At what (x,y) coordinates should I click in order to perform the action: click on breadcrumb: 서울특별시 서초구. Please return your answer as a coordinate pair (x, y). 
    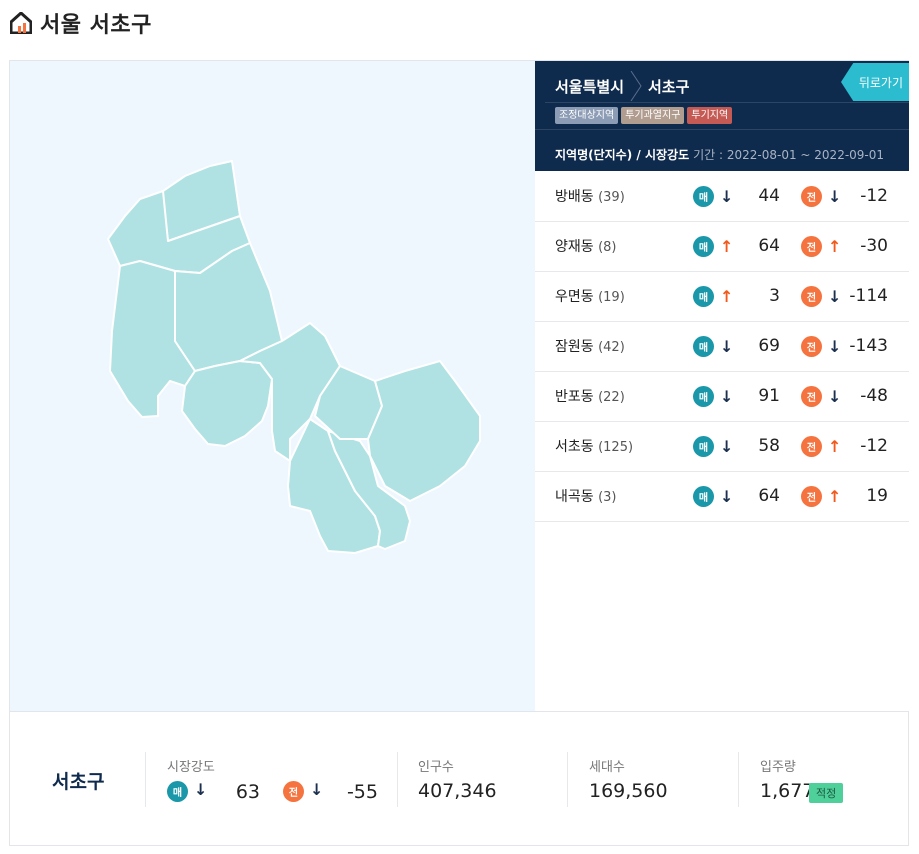
    Looking at the image, I should click on (622, 86).